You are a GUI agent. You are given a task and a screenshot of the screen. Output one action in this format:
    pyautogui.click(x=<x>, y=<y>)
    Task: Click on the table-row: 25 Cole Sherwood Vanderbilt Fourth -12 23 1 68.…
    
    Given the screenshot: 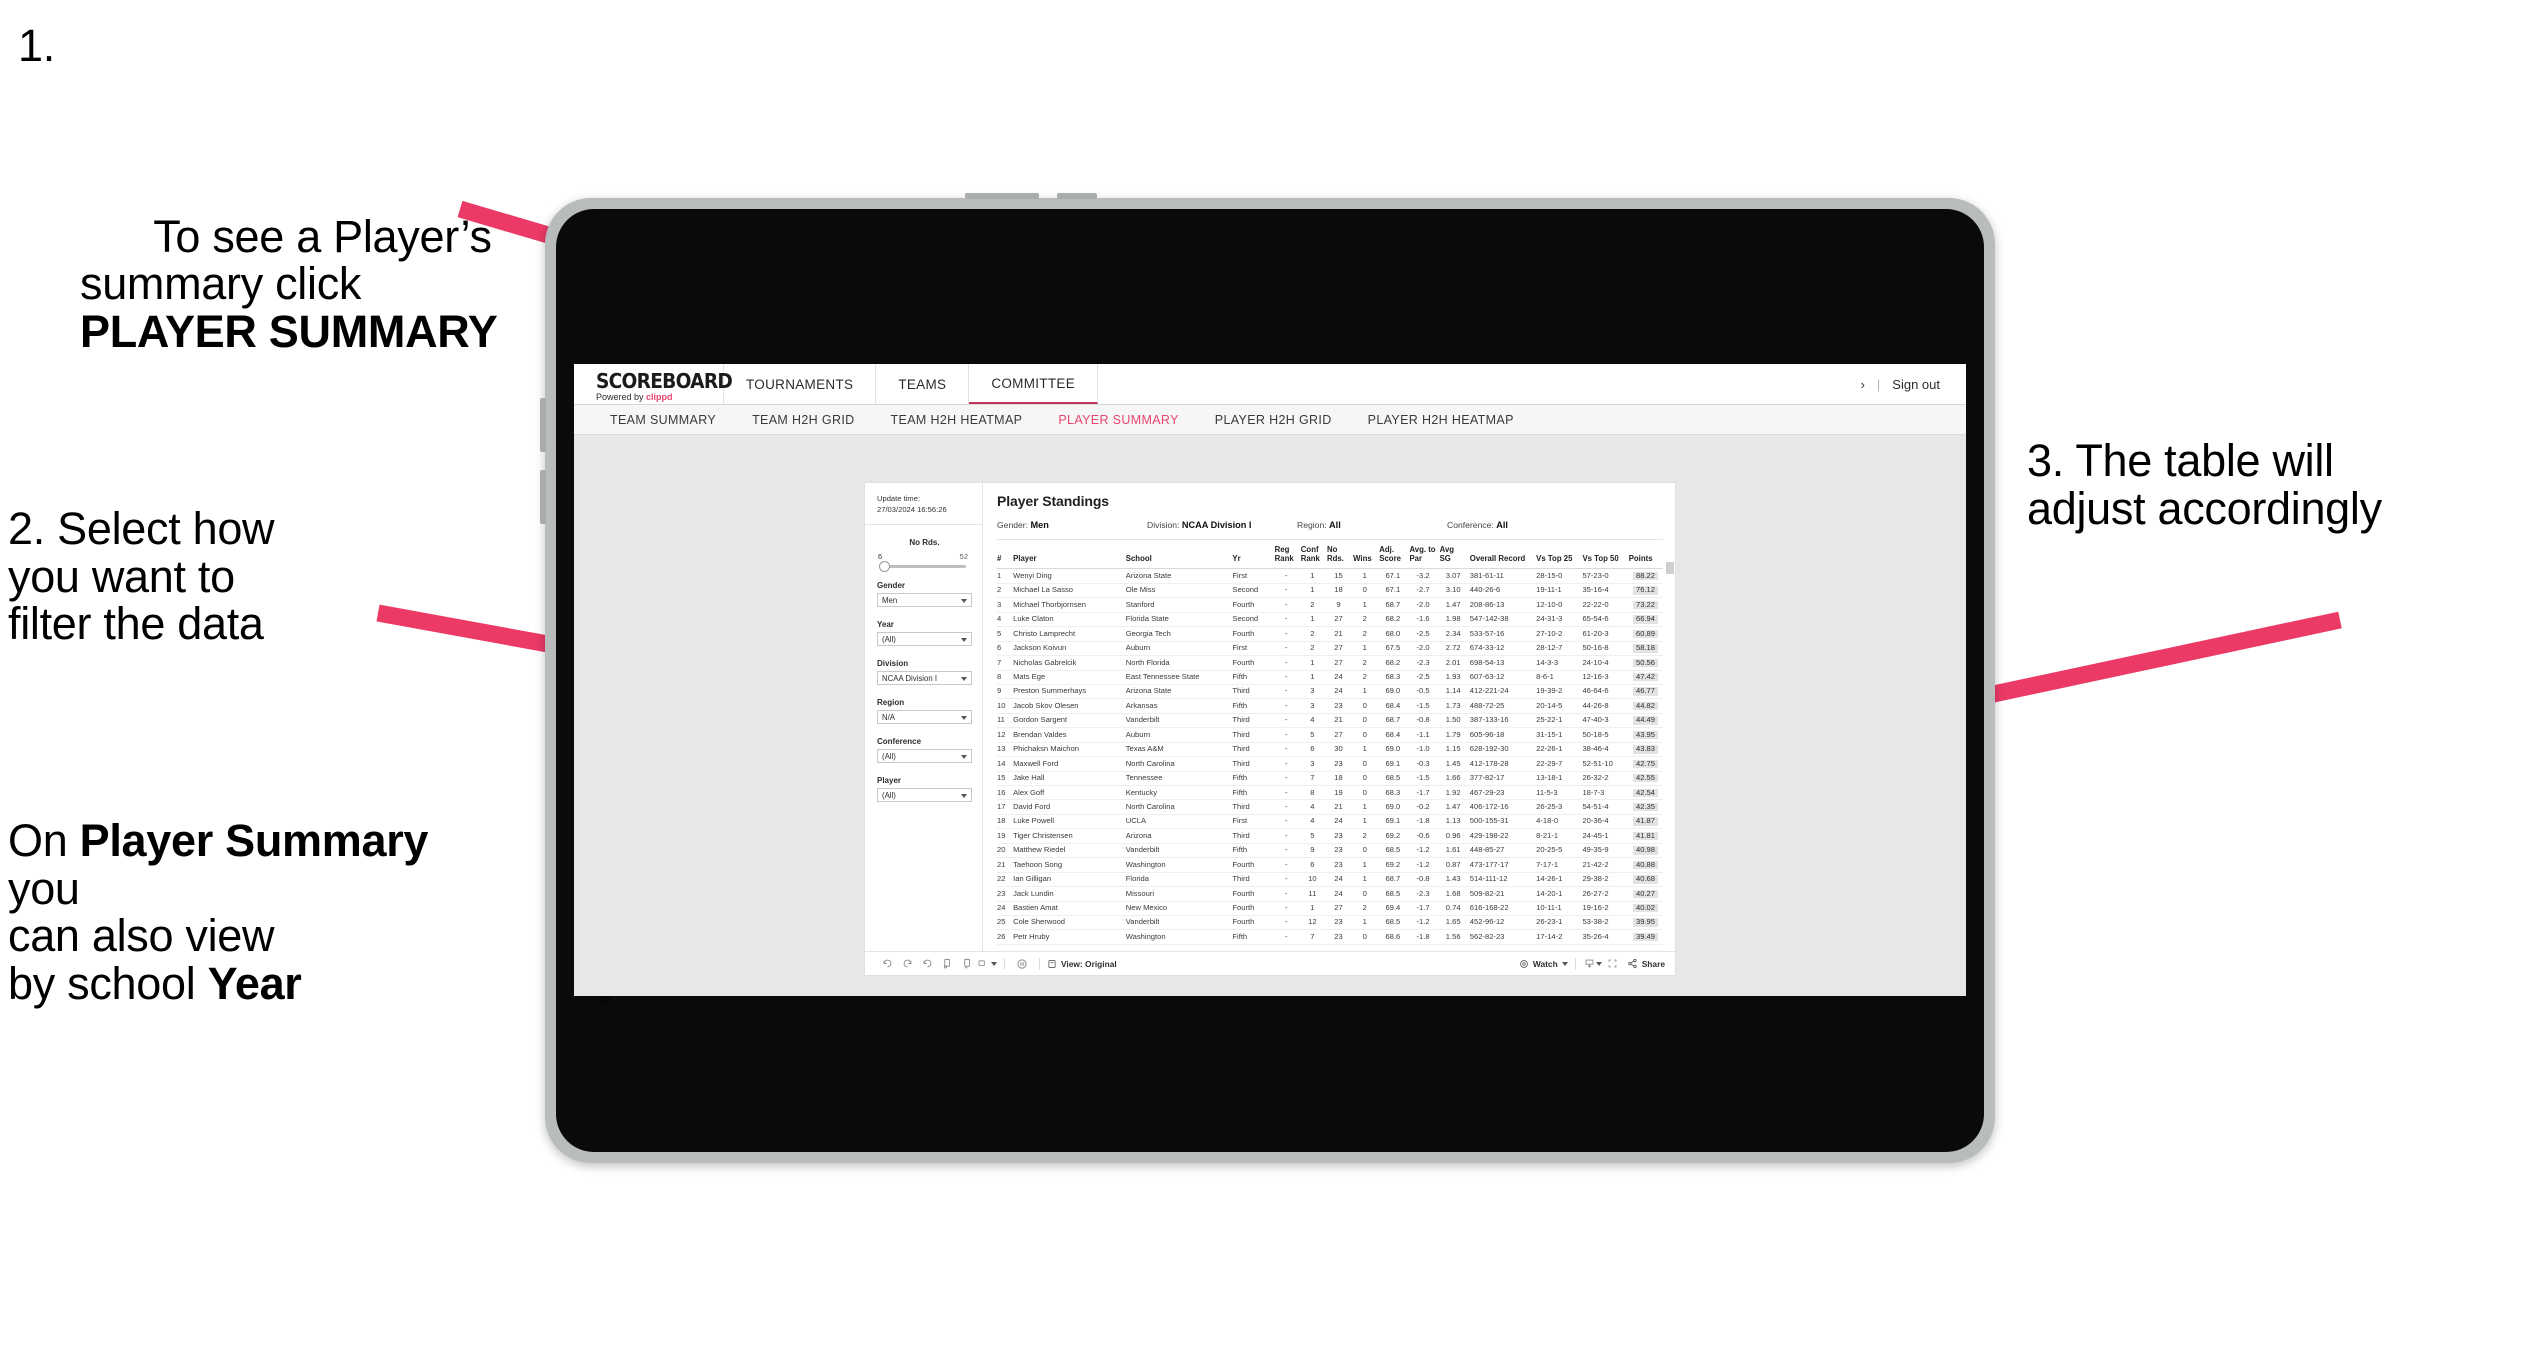 What is the action you would take?
    pyautogui.click(x=1330, y=923)
    